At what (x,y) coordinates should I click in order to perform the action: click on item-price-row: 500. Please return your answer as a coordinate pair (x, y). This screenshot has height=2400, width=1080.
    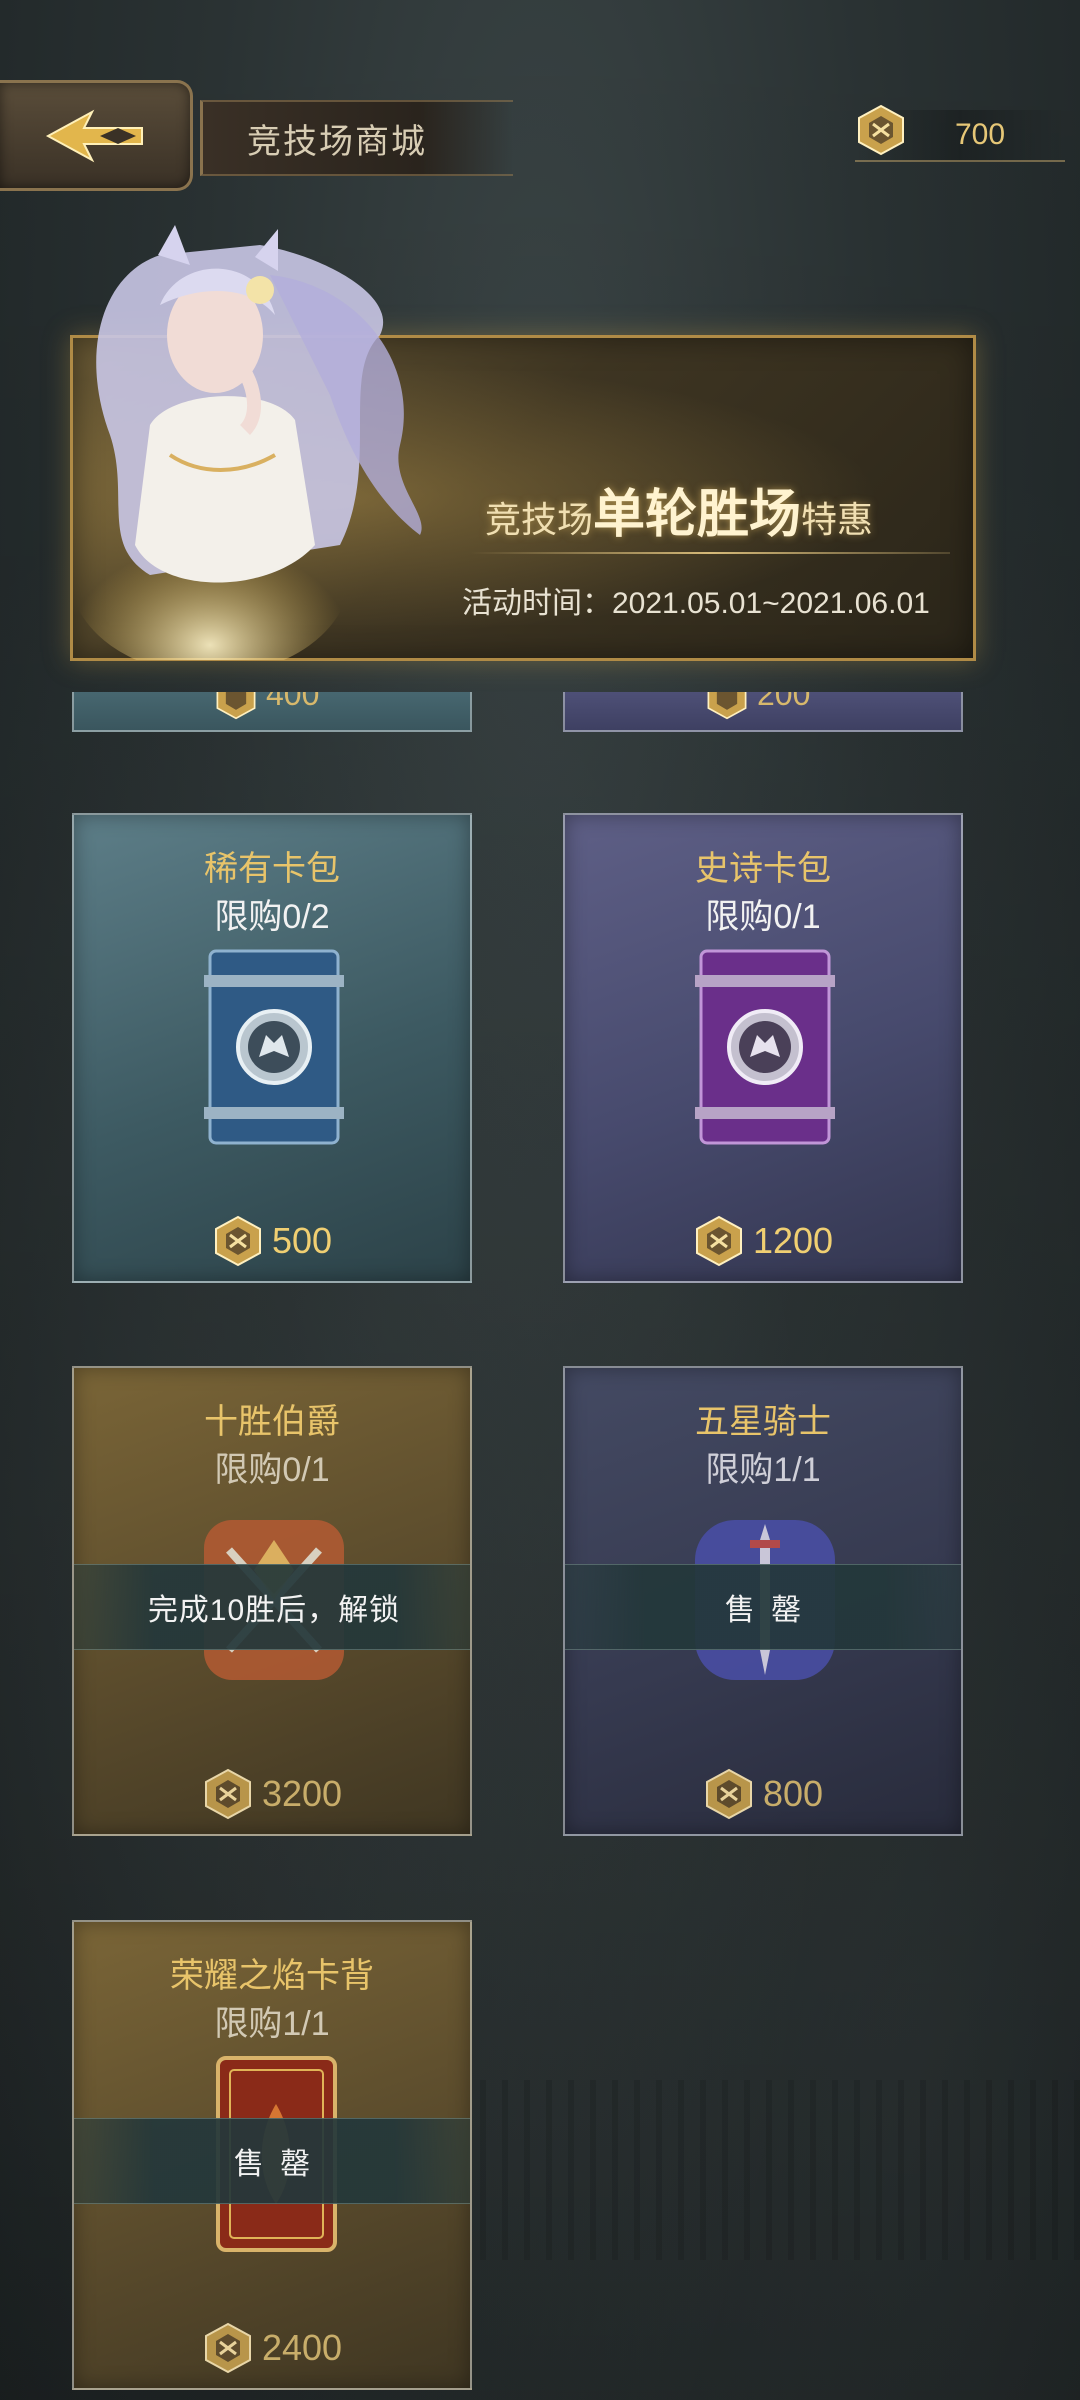
    Looking at the image, I should click on (272, 1241).